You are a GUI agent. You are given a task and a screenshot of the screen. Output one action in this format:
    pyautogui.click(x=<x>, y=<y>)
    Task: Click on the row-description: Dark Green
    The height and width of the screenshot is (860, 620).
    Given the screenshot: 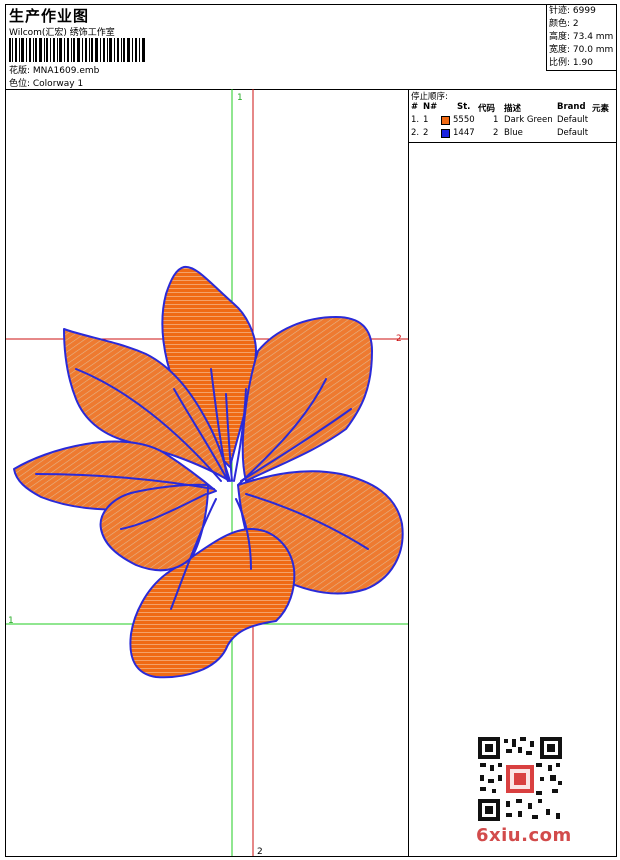 What is the action you would take?
    pyautogui.click(x=528, y=120)
    